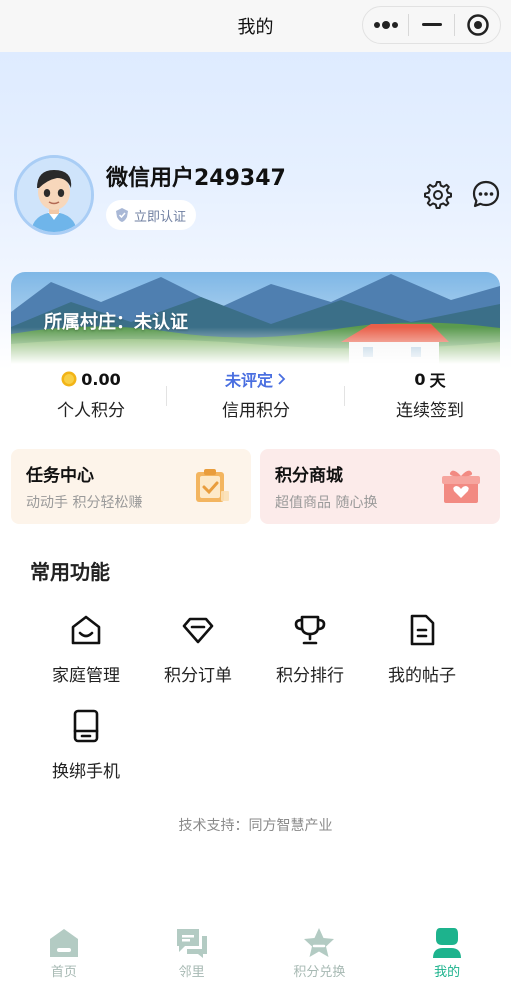 This screenshot has height=985, width=511. Describe the element at coordinates (282, 379) in the screenshot. I see `chevron-right-icon` at that location.